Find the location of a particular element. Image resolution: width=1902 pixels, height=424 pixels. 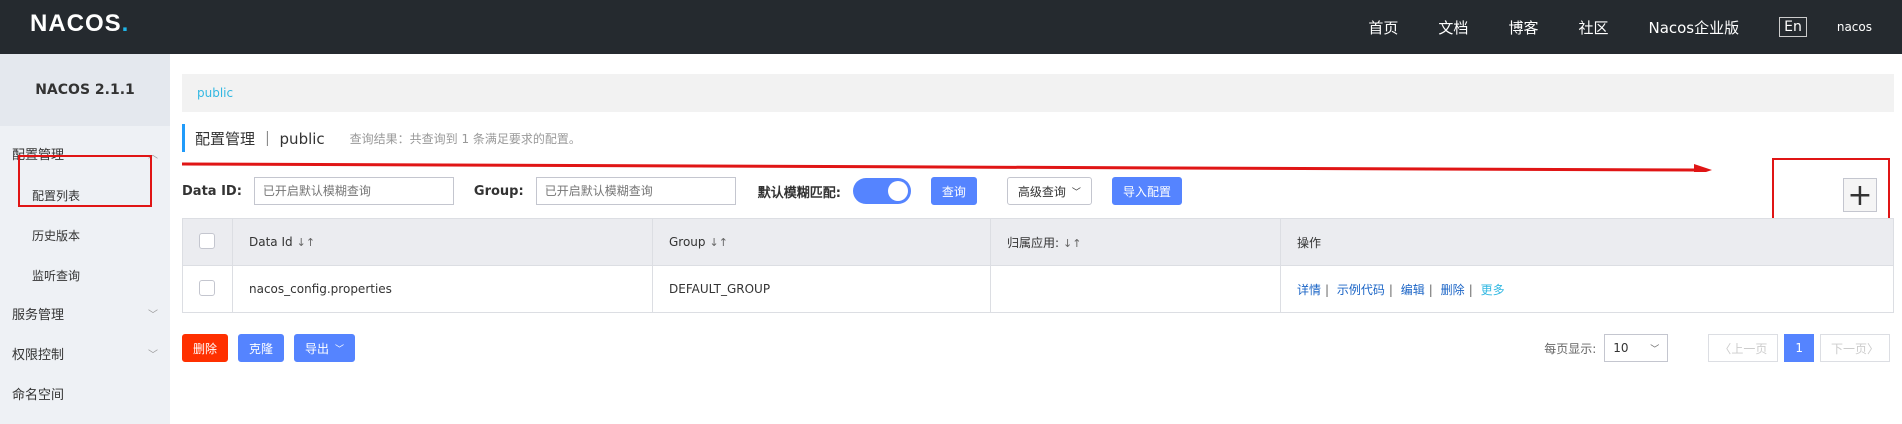

delete-link: 删除 is located at coordinates (1453, 290).